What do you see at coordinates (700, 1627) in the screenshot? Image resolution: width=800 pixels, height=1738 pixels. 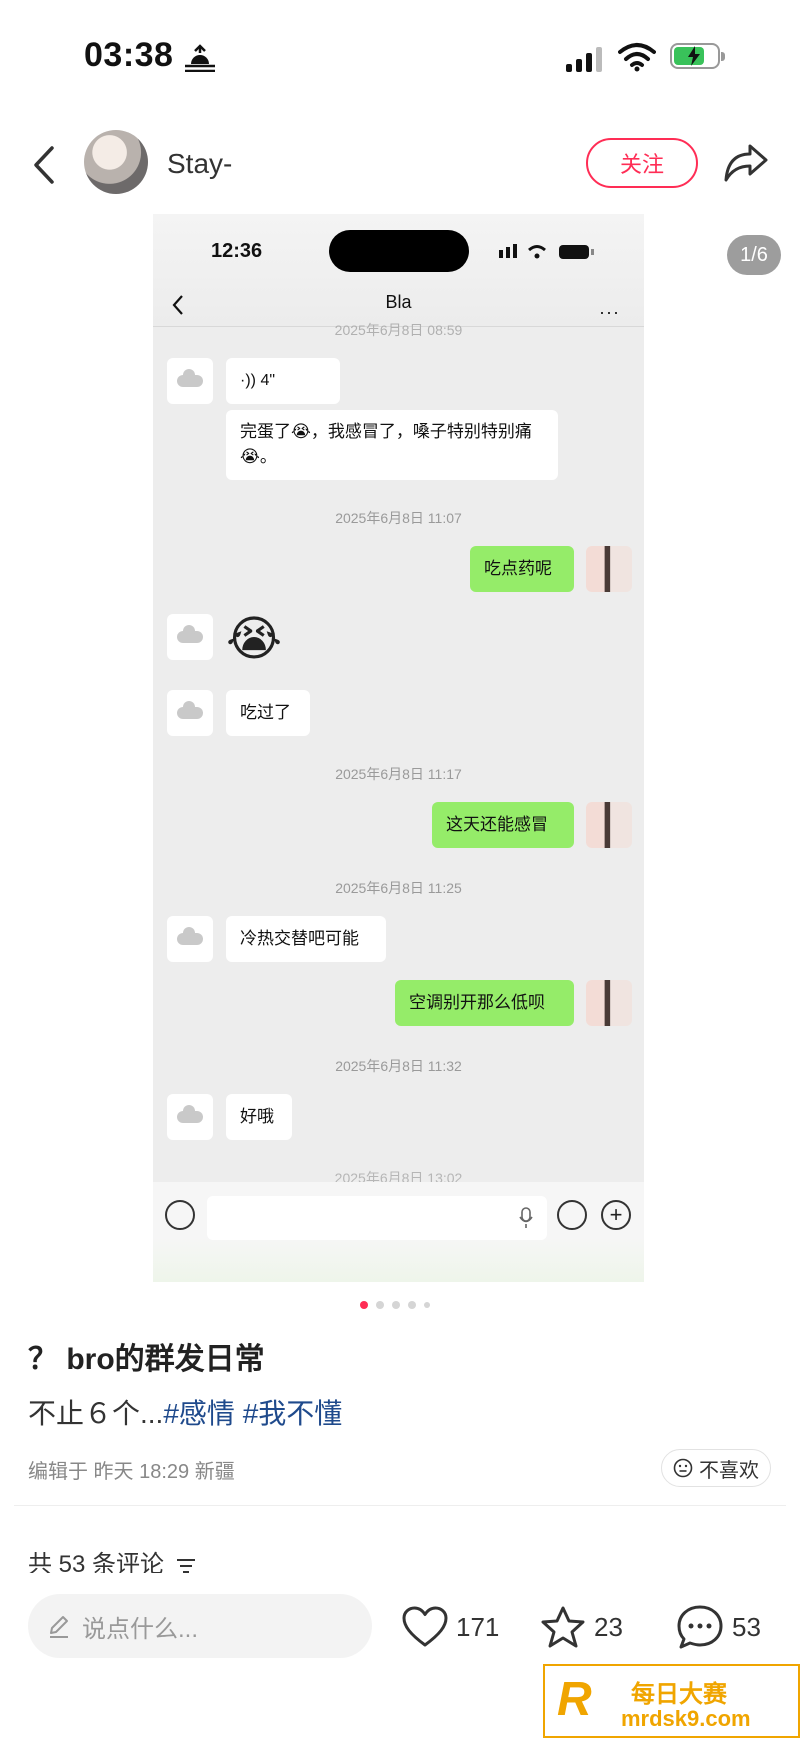 I see `chat-bubble-icon` at bounding box center [700, 1627].